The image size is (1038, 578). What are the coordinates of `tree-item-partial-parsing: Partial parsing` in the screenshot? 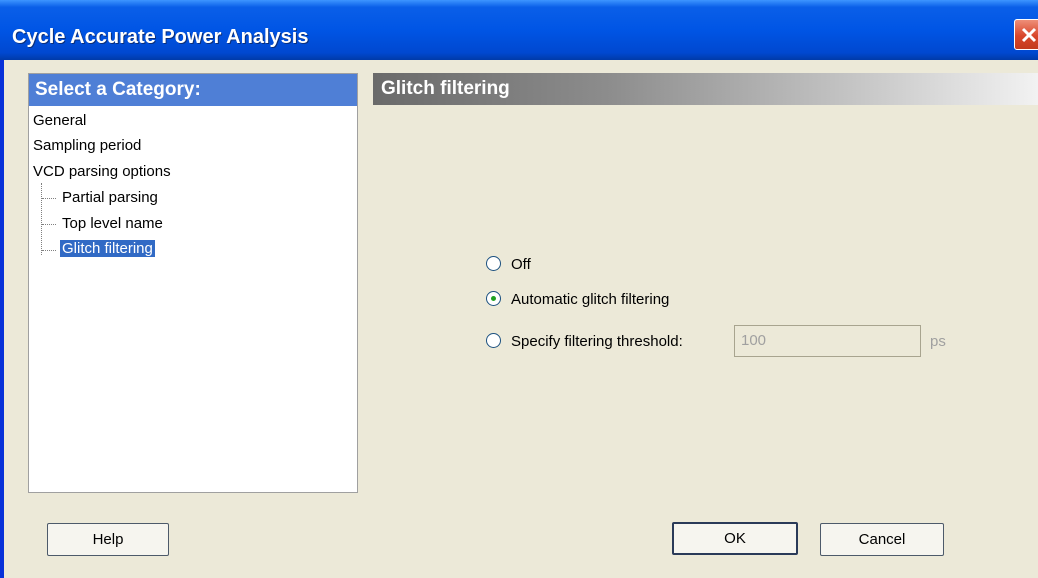 It's located at (110, 197).